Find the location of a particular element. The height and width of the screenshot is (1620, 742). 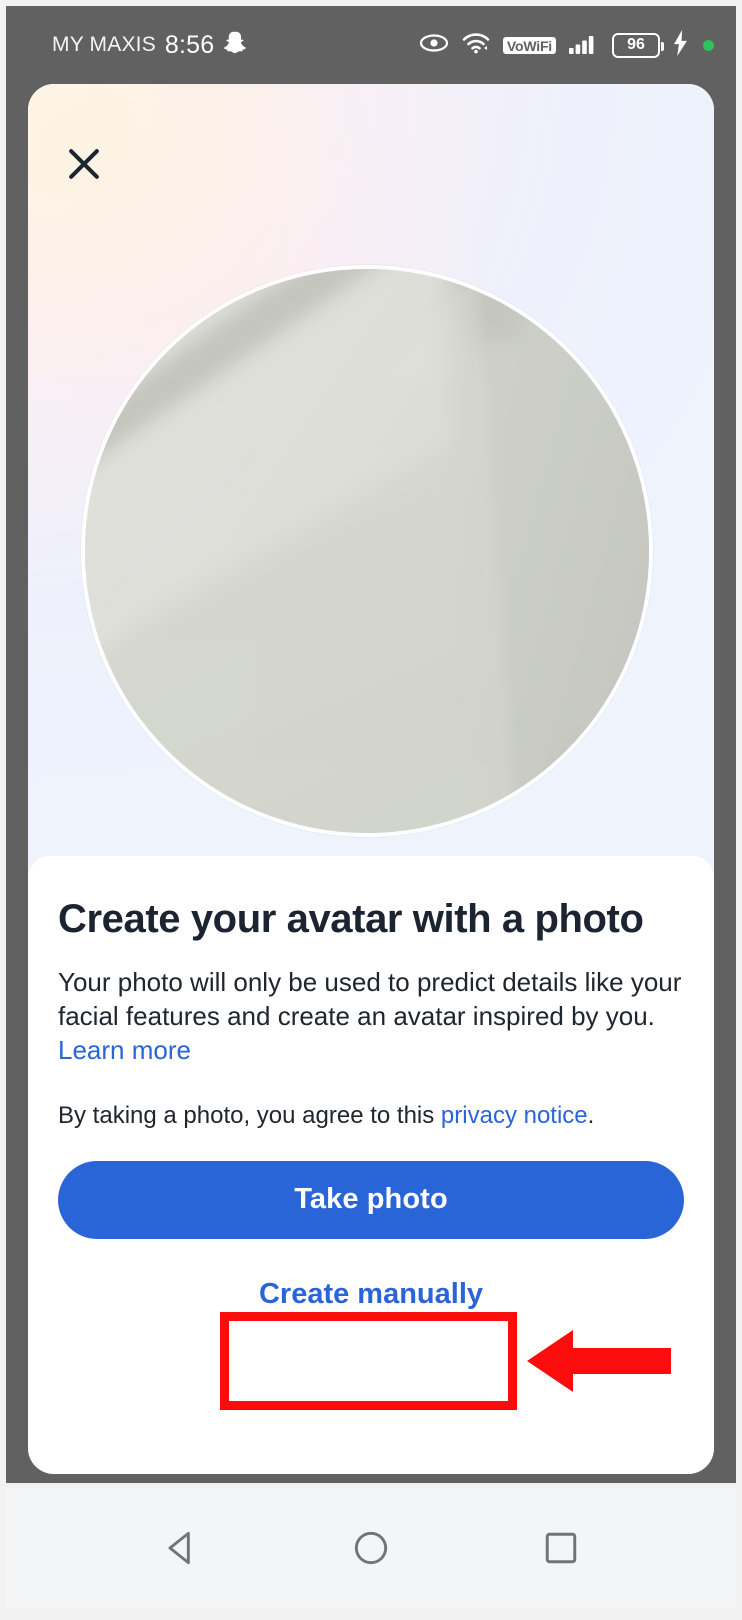

create-manually-button: Create manually is located at coordinates (371, 1295).